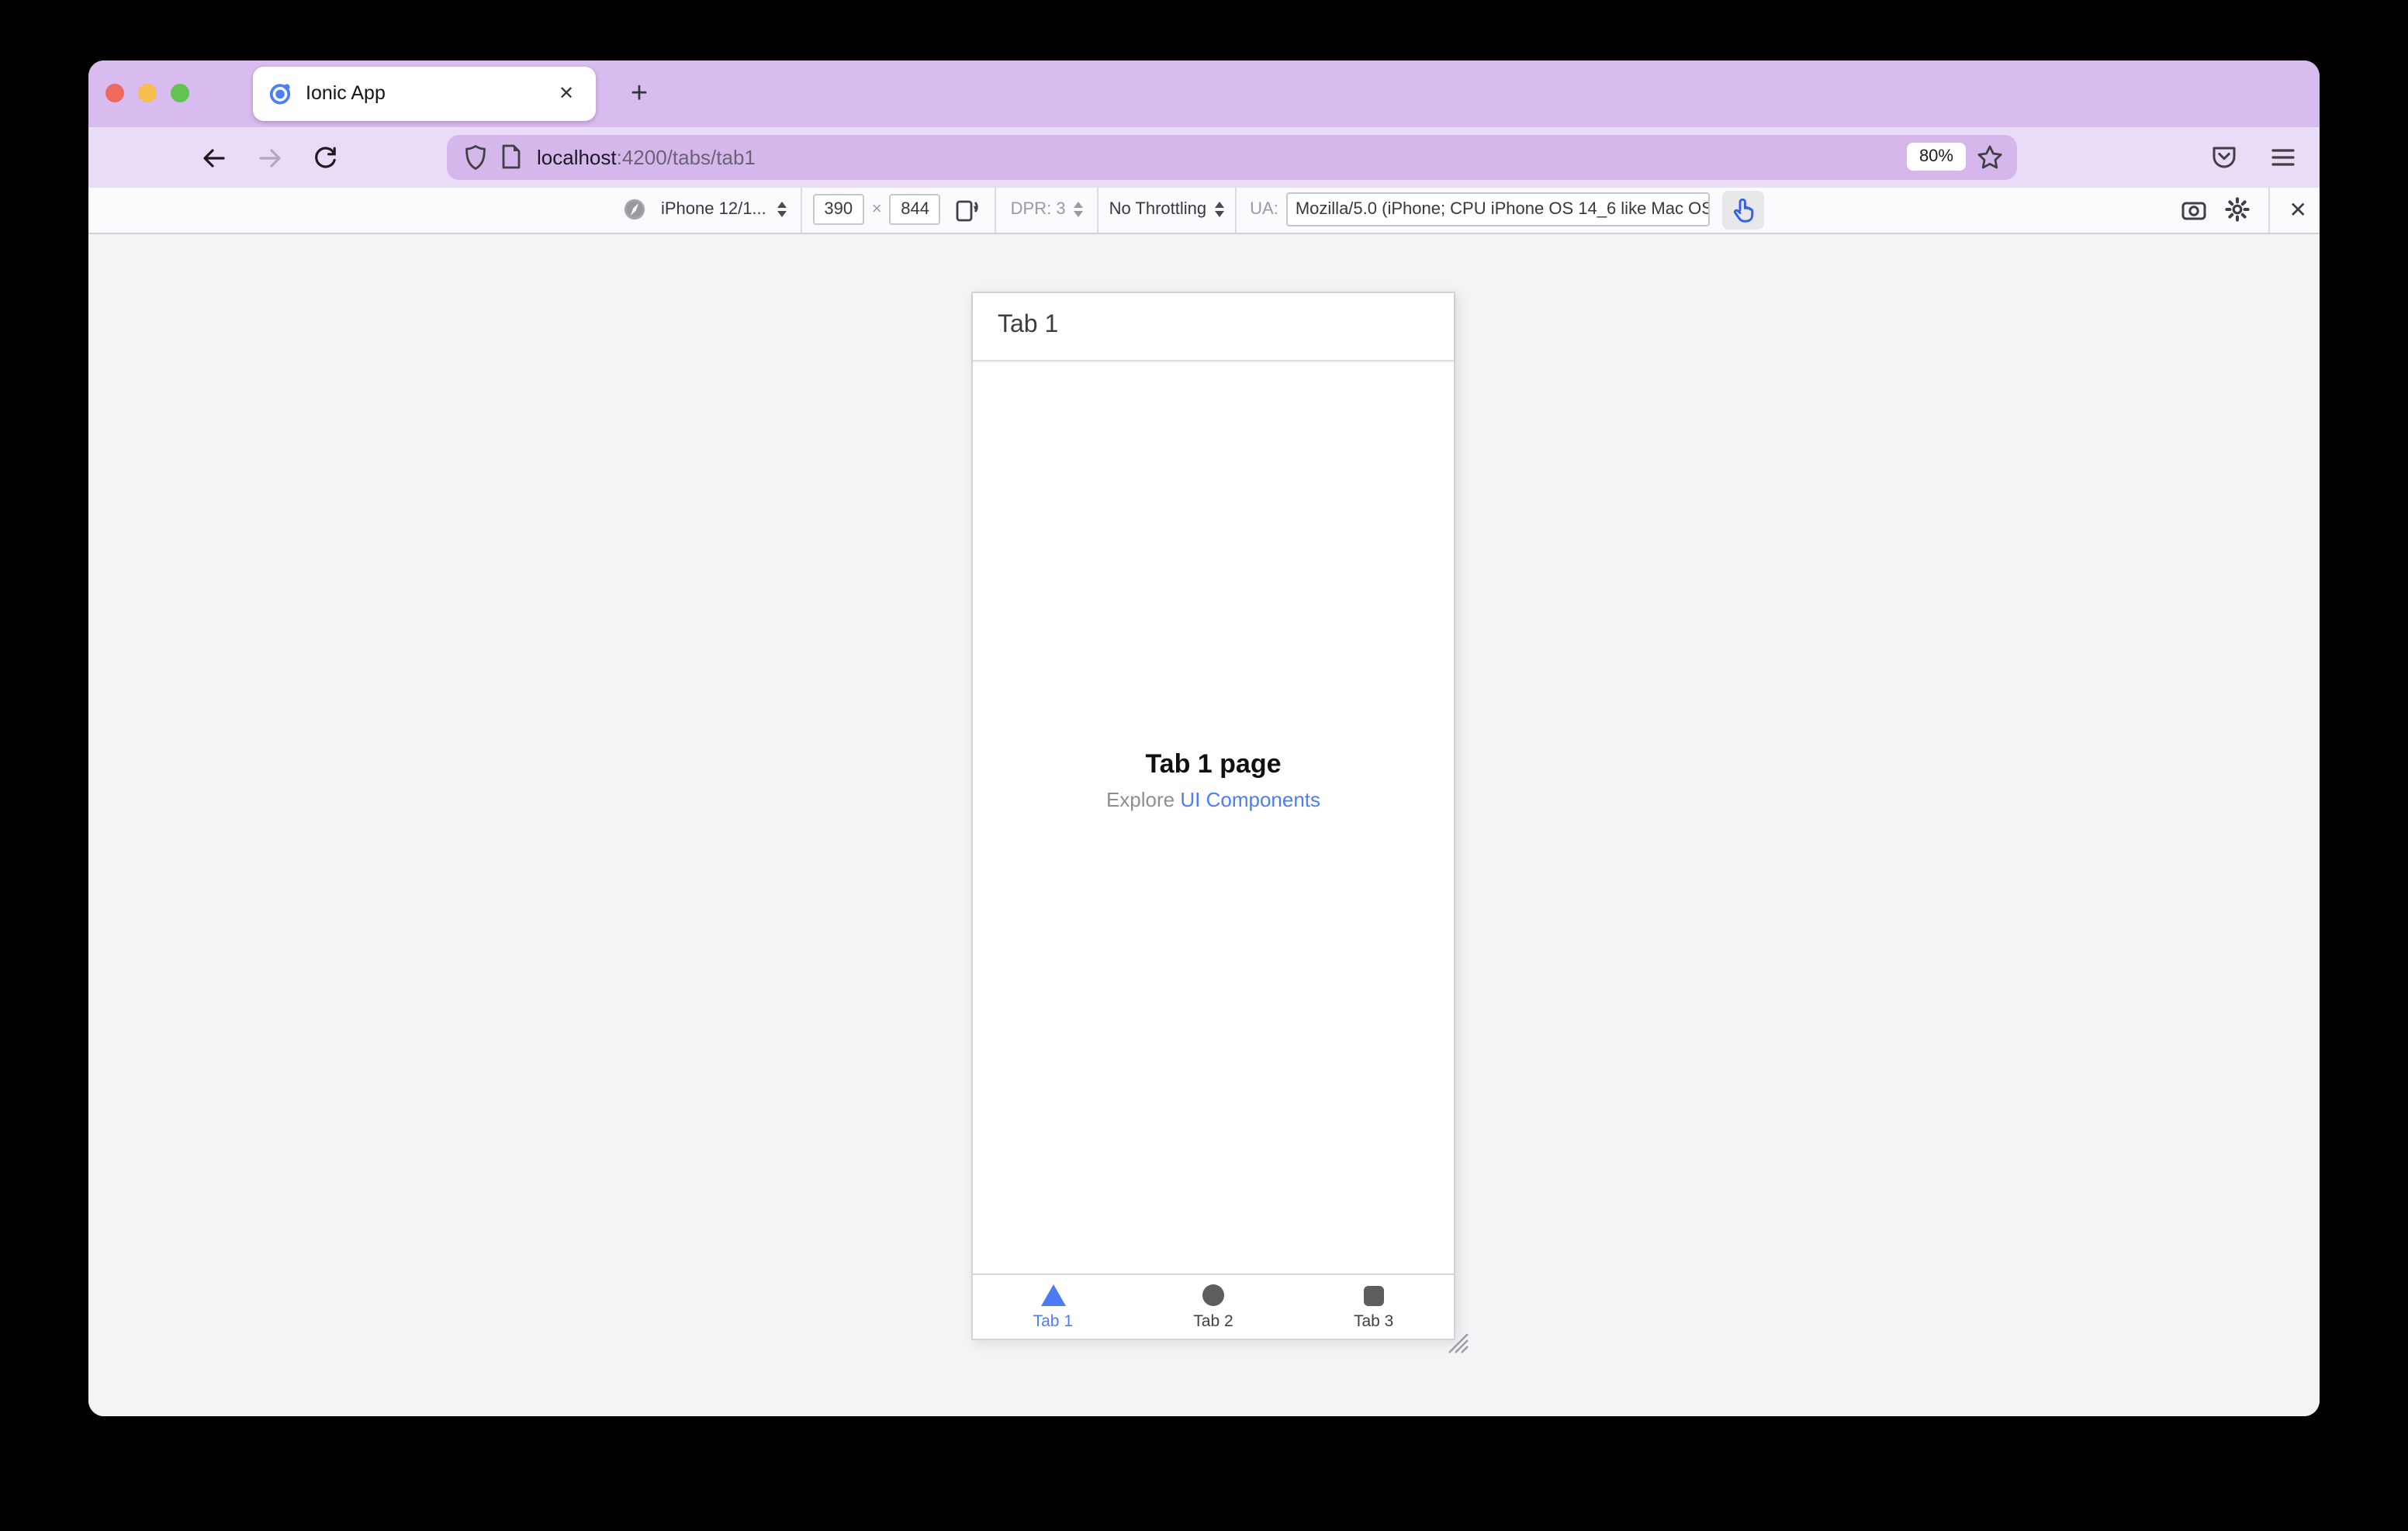 Image resolution: width=2408 pixels, height=1531 pixels. I want to click on viewport-width-input, so click(838, 209).